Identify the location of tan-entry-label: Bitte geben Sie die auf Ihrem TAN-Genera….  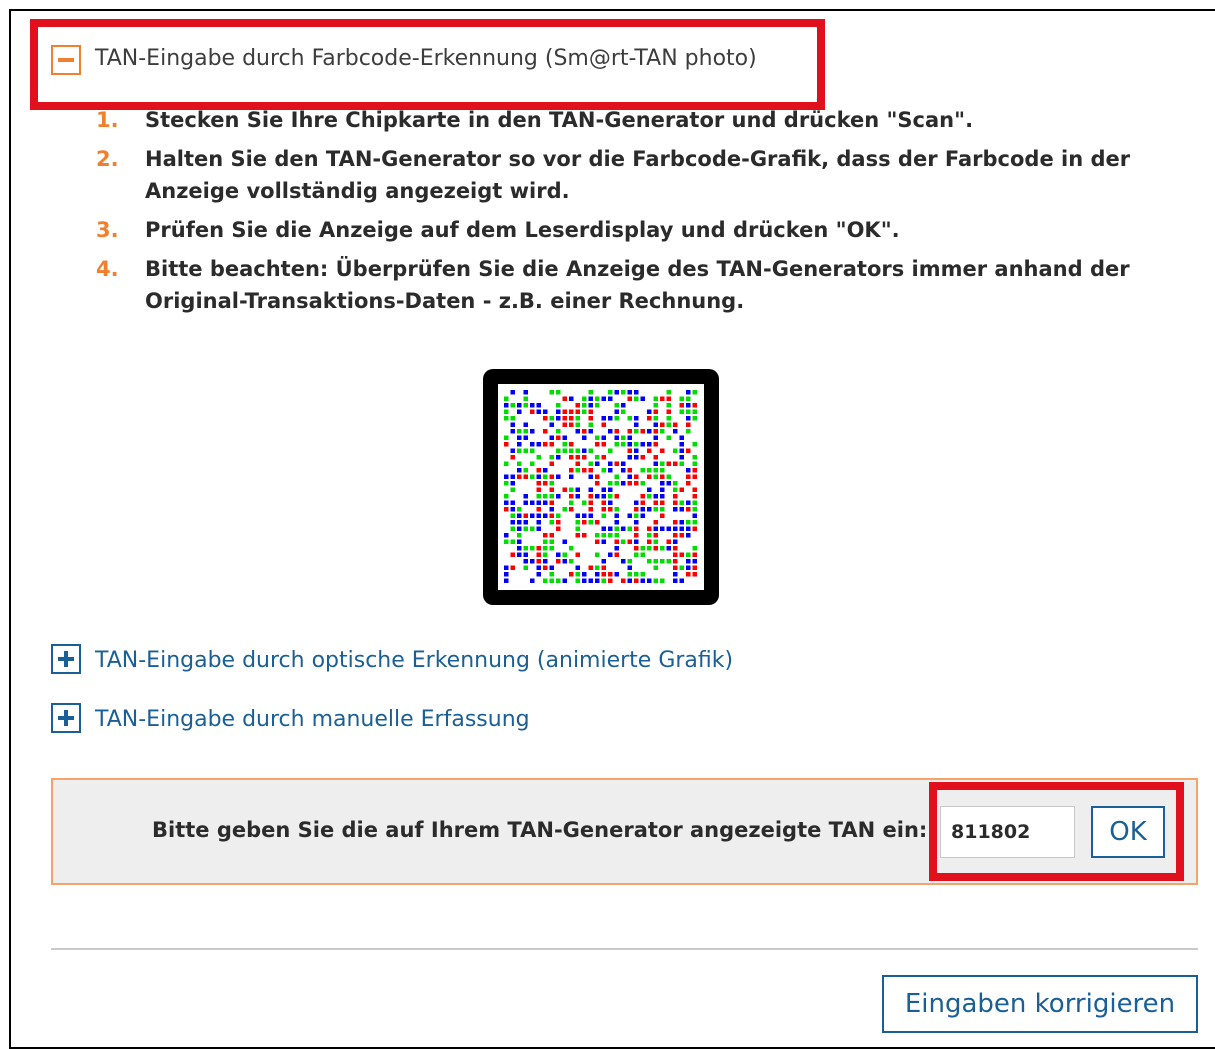
(540, 830).